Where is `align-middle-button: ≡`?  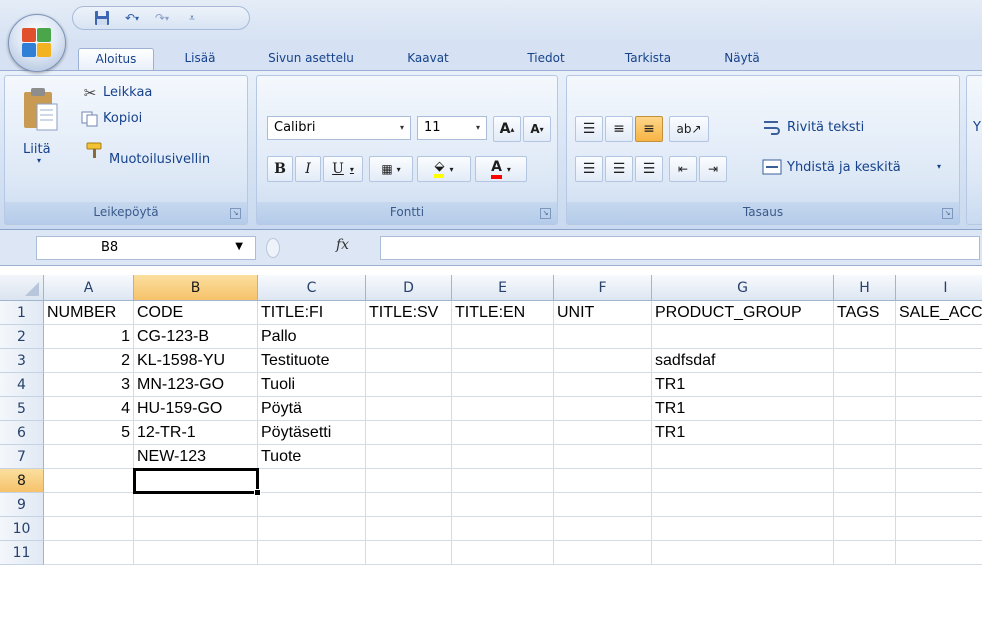
align-middle-button: ≡ is located at coordinates (619, 129).